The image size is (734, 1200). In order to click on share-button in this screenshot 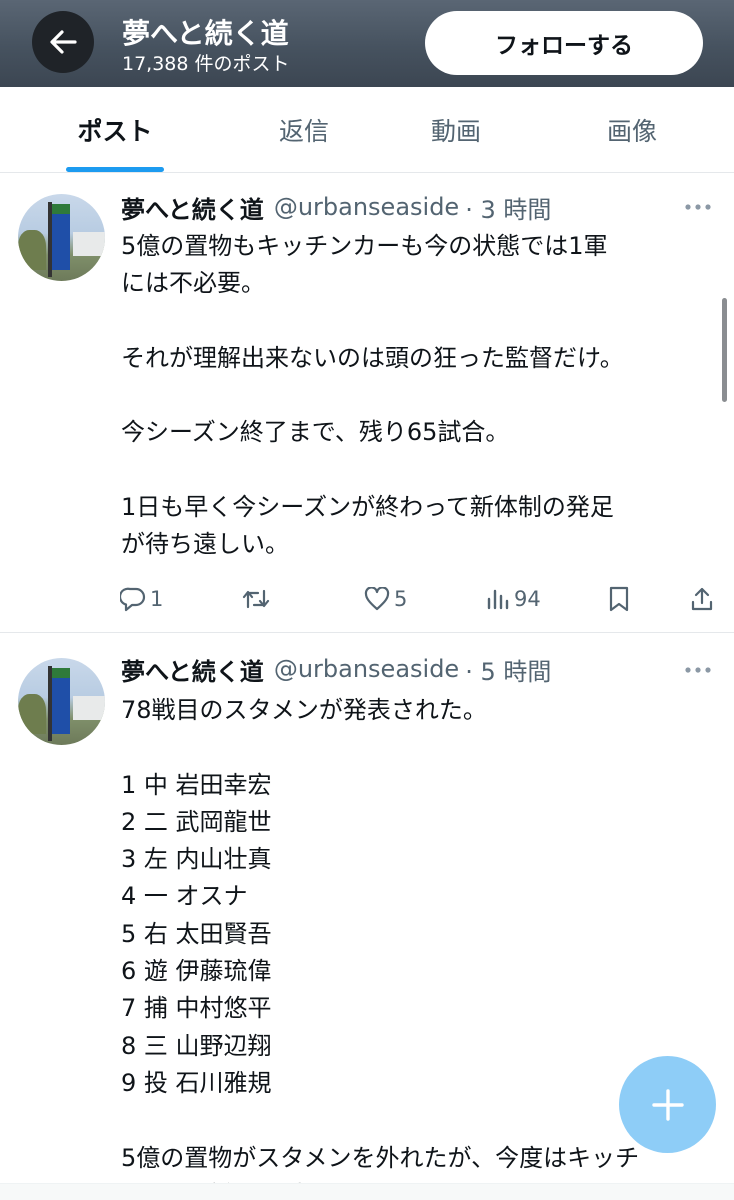, I will do `click(702, 599)`.